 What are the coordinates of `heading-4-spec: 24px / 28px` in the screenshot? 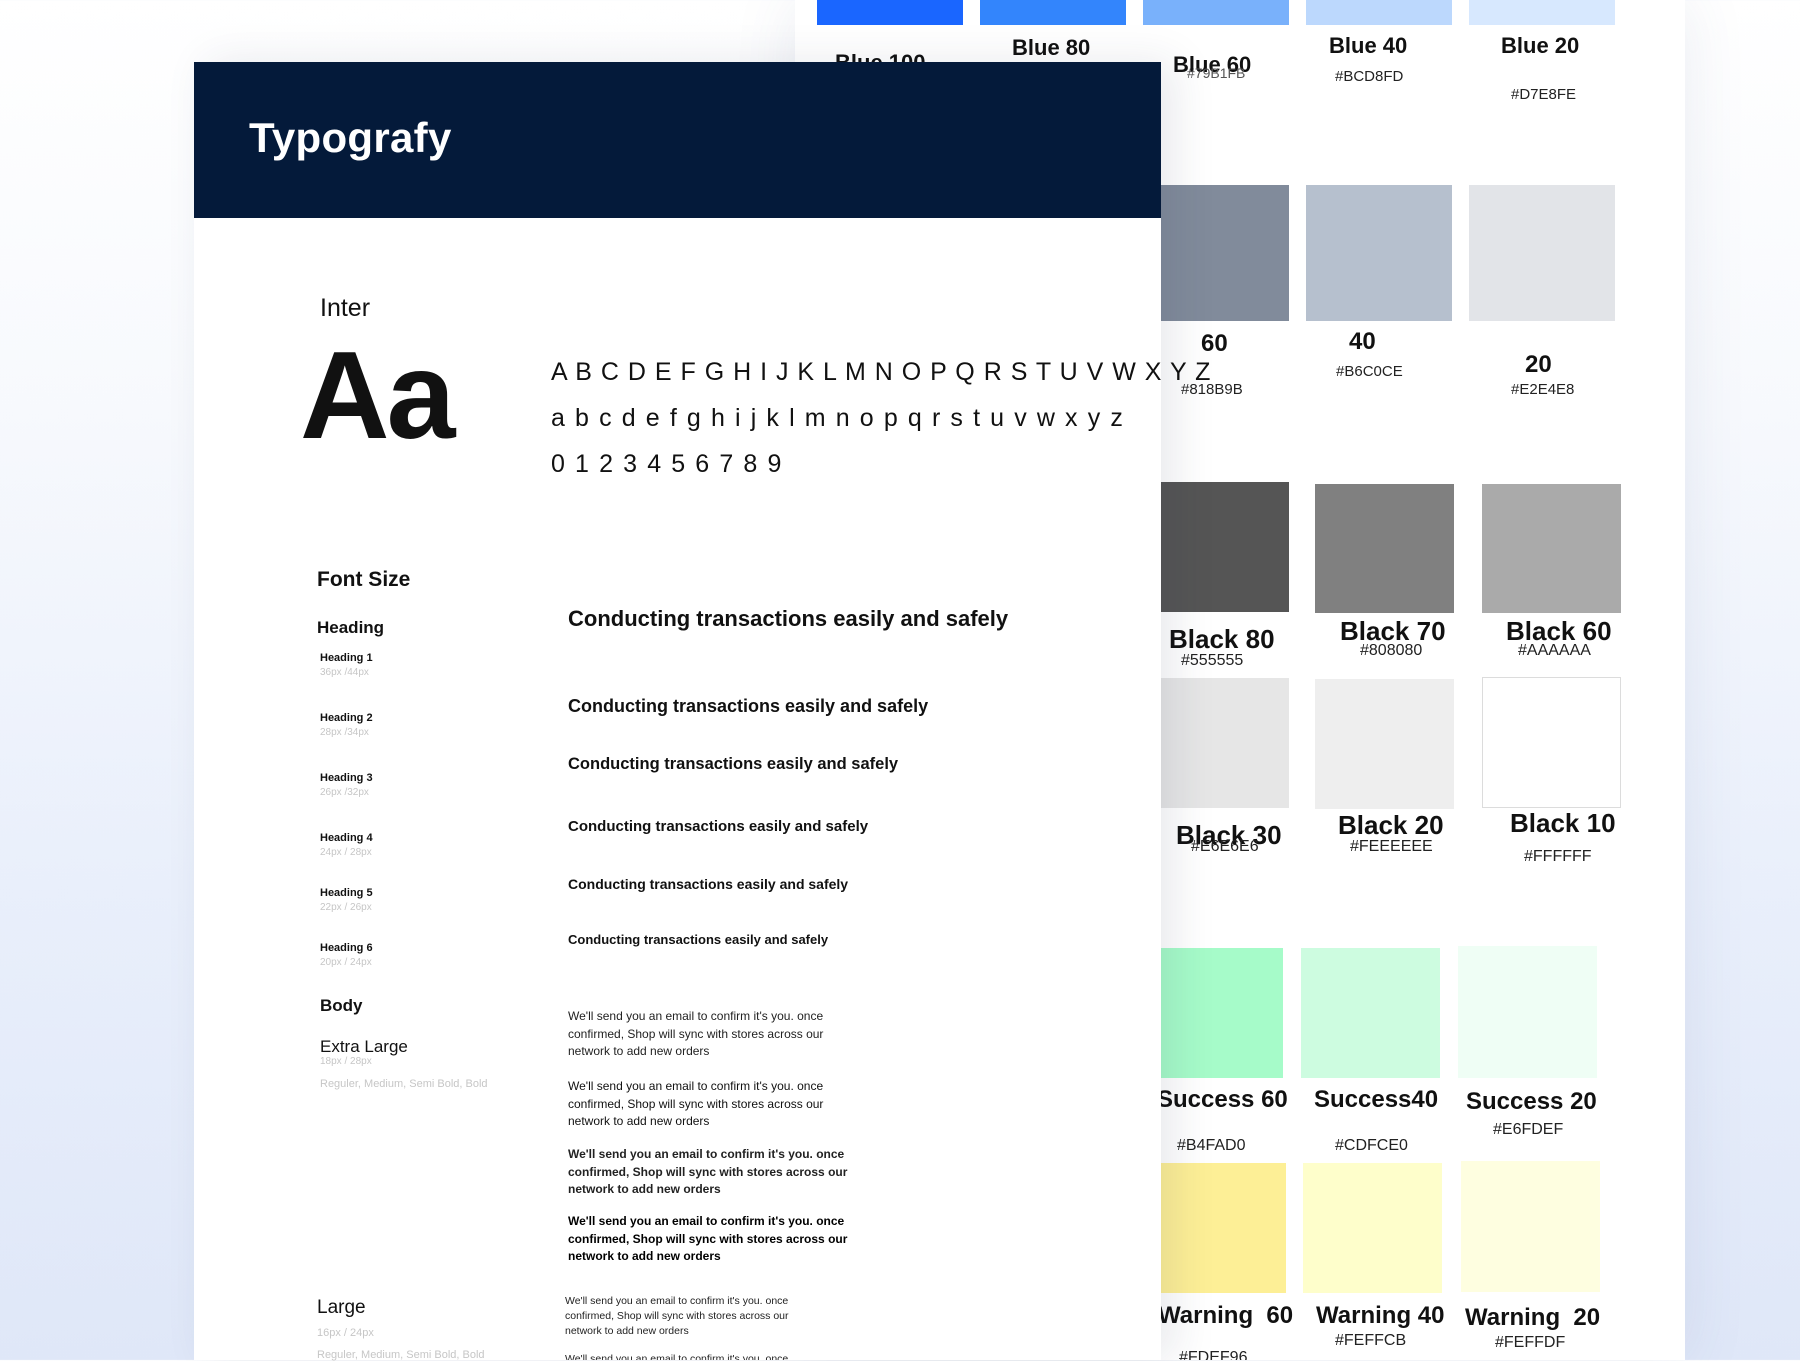 It's located at (346, 852).